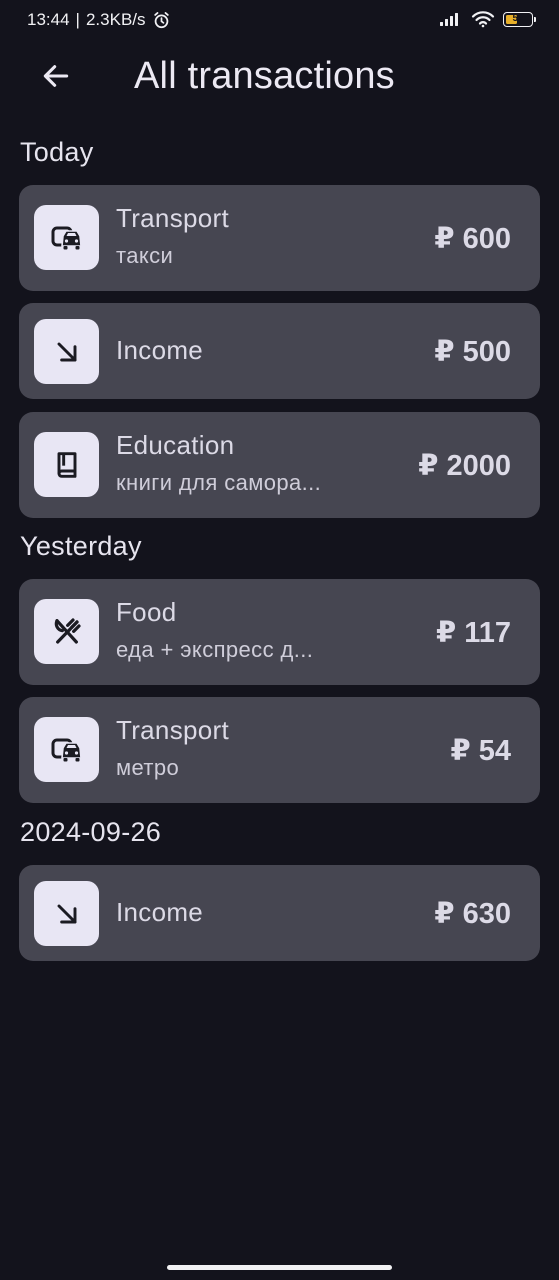 The image size is (559, 1280). I want to click on status-time: 13:44, so click(48, 19).